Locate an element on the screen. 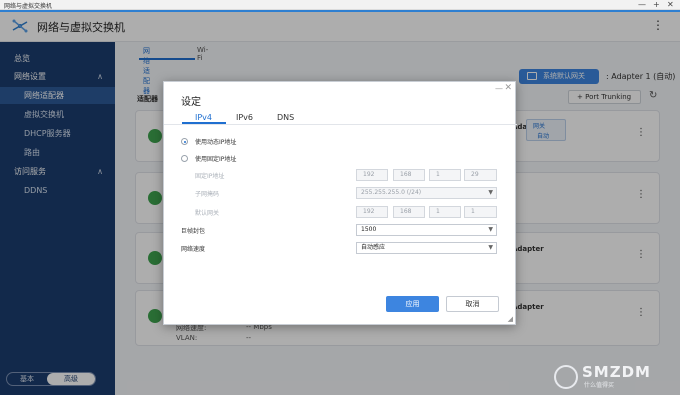  static-ip-radio is located at coordinates (184, 158).